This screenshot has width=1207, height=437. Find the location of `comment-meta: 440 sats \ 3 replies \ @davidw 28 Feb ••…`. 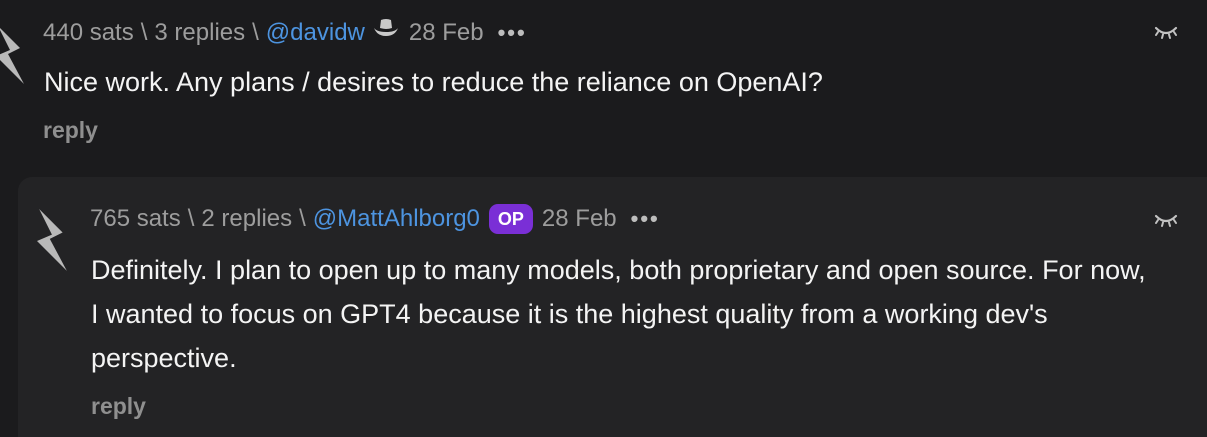

comment-meta: 440 sats \ 3 replies \ @davidw 28 Feb ••… is located at coordinates (285, 33).